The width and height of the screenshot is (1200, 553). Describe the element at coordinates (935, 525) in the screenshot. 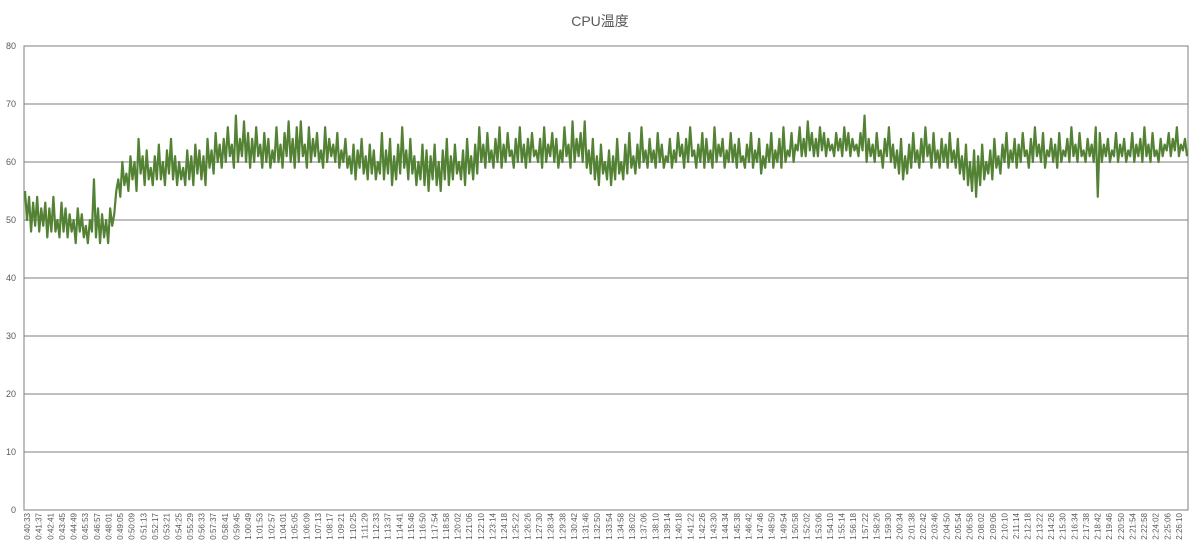

I see `x-tick-label: 2:03:46` at that location.